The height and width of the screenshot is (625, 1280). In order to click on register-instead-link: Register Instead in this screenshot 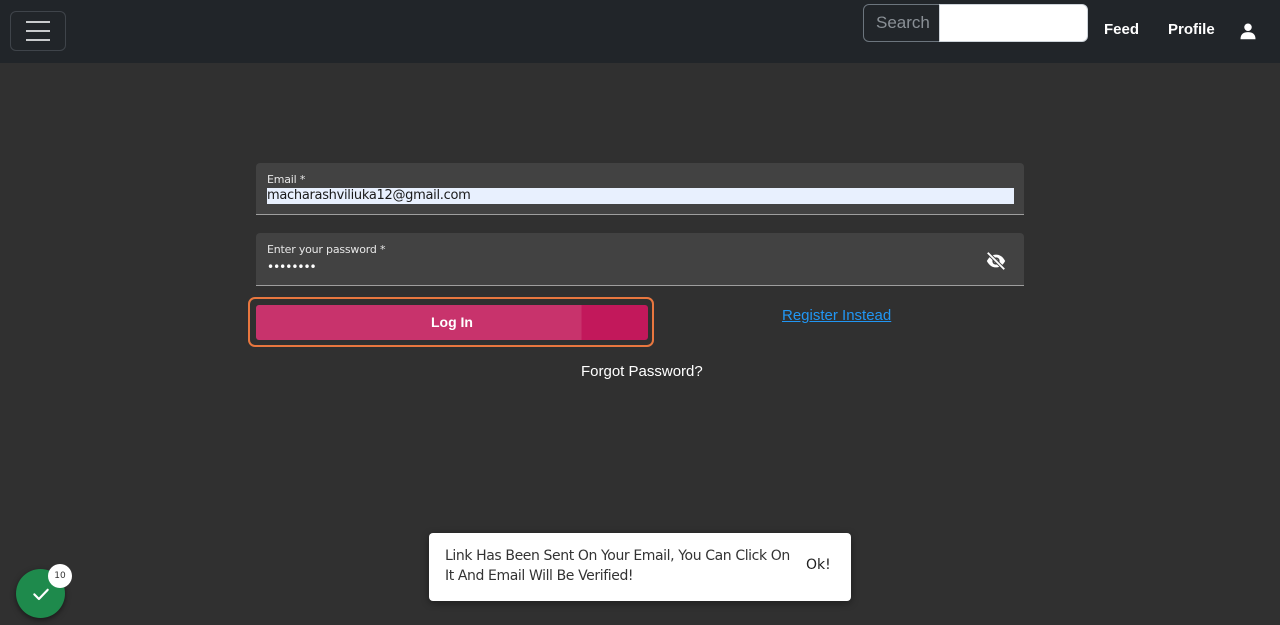, I will do `click(836, 315)`.